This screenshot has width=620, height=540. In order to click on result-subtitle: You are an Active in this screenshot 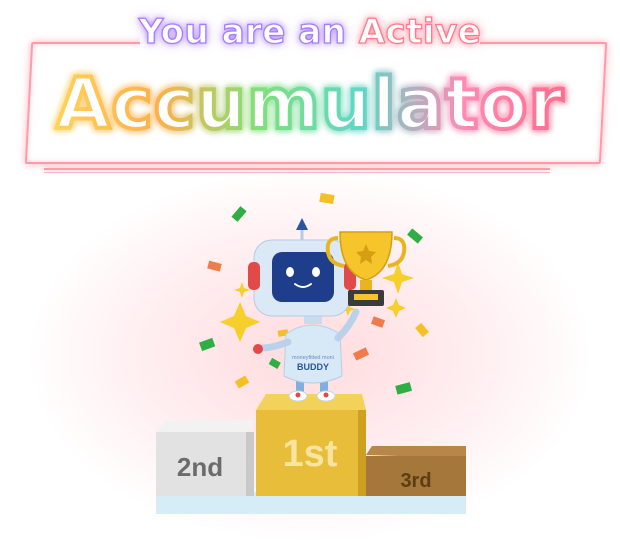, I will do `click(310, 31)`.